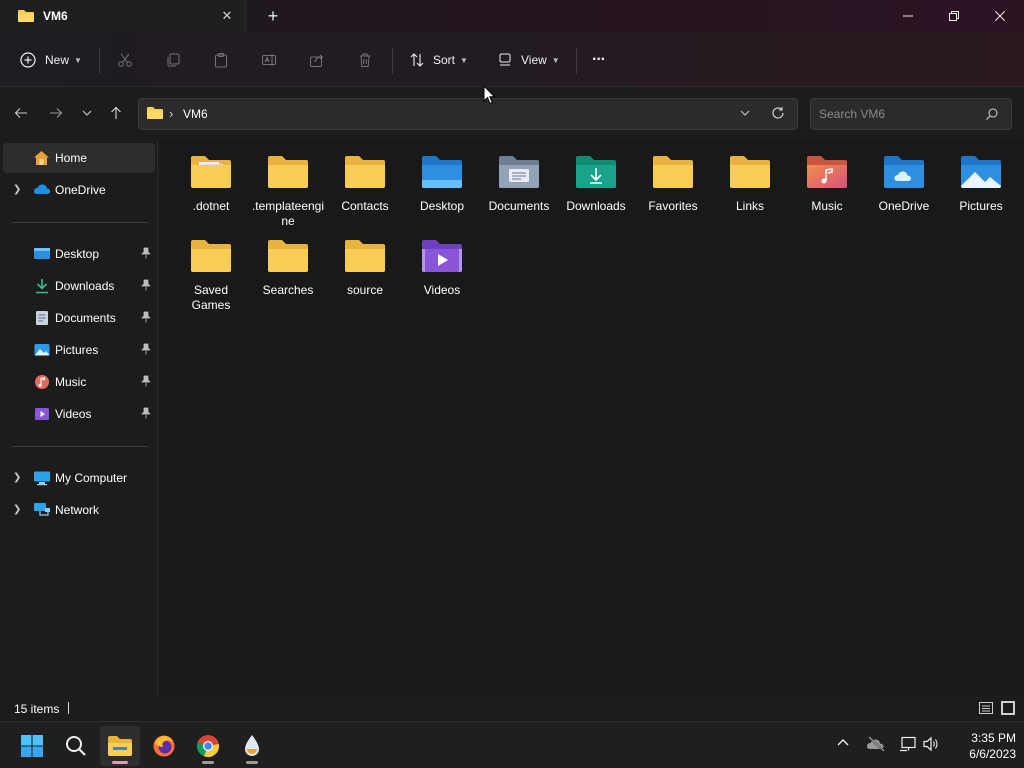 This screenshot has height=768, width=1024. Describe the element at coordinates (28, 60) in the screenshot. I see `plus-circle-icon` at that location.